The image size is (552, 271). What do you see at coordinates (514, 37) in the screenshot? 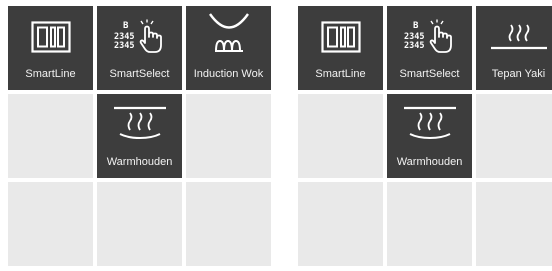
I see `tepan-yaki-icon` at bounding box center [514, 37].